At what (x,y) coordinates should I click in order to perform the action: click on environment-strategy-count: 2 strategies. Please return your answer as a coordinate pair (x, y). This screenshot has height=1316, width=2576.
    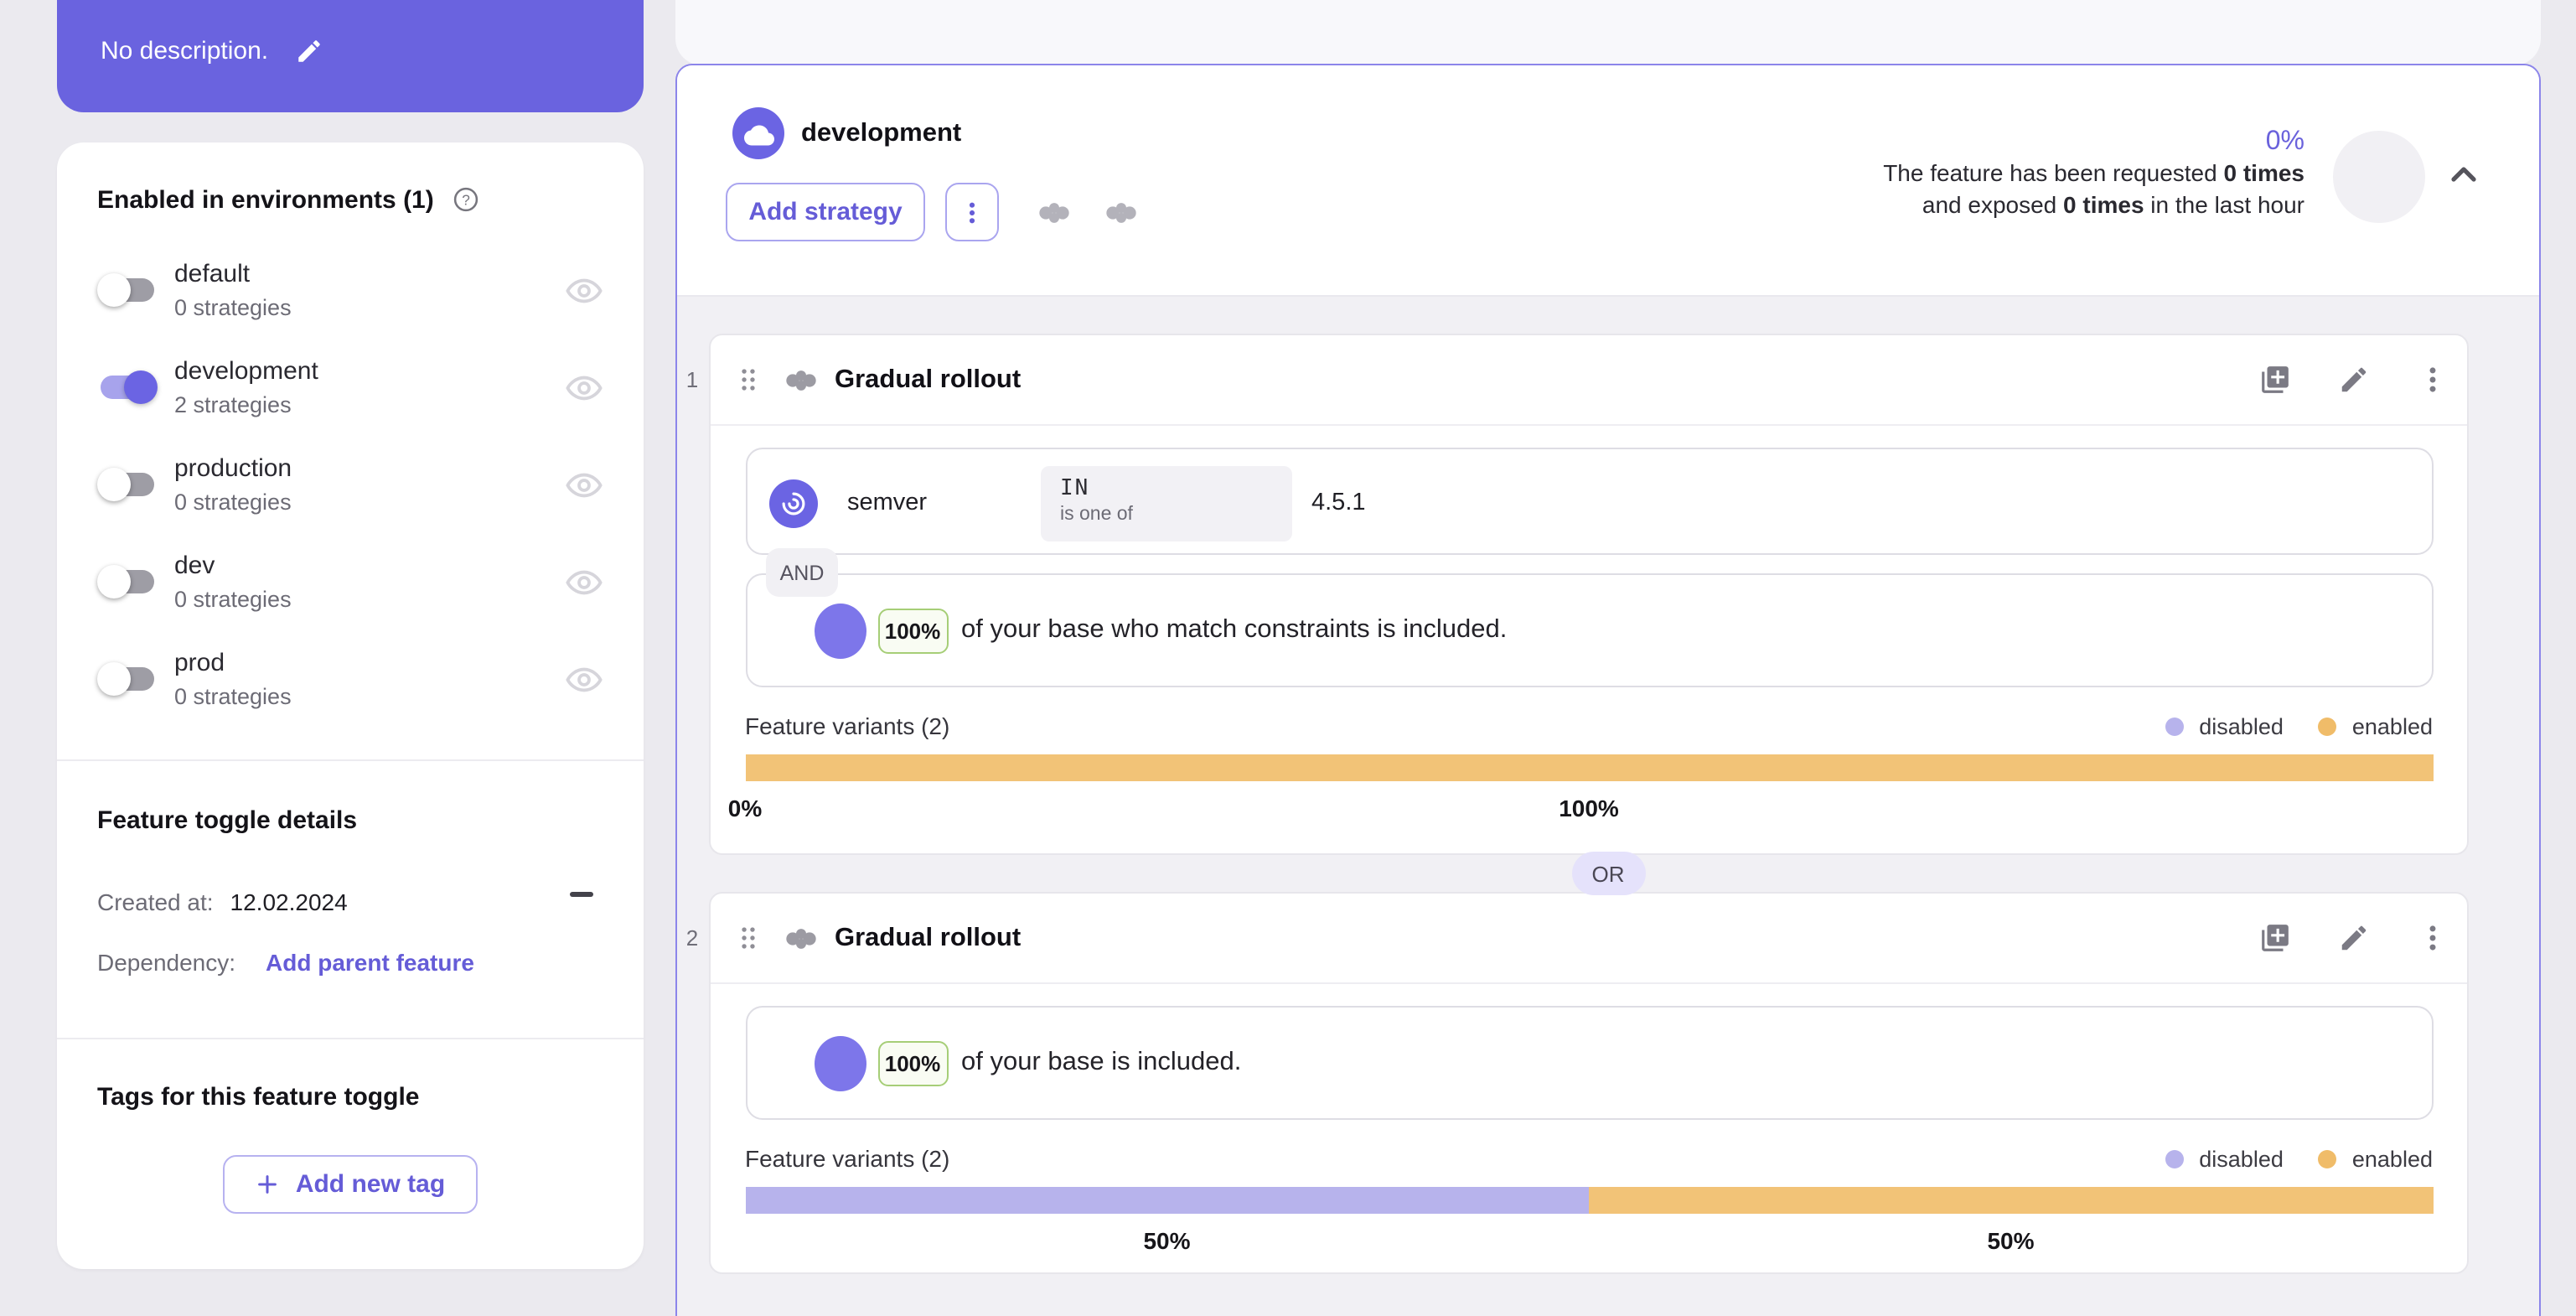
    Looking at the image, I should click on (233, 404).